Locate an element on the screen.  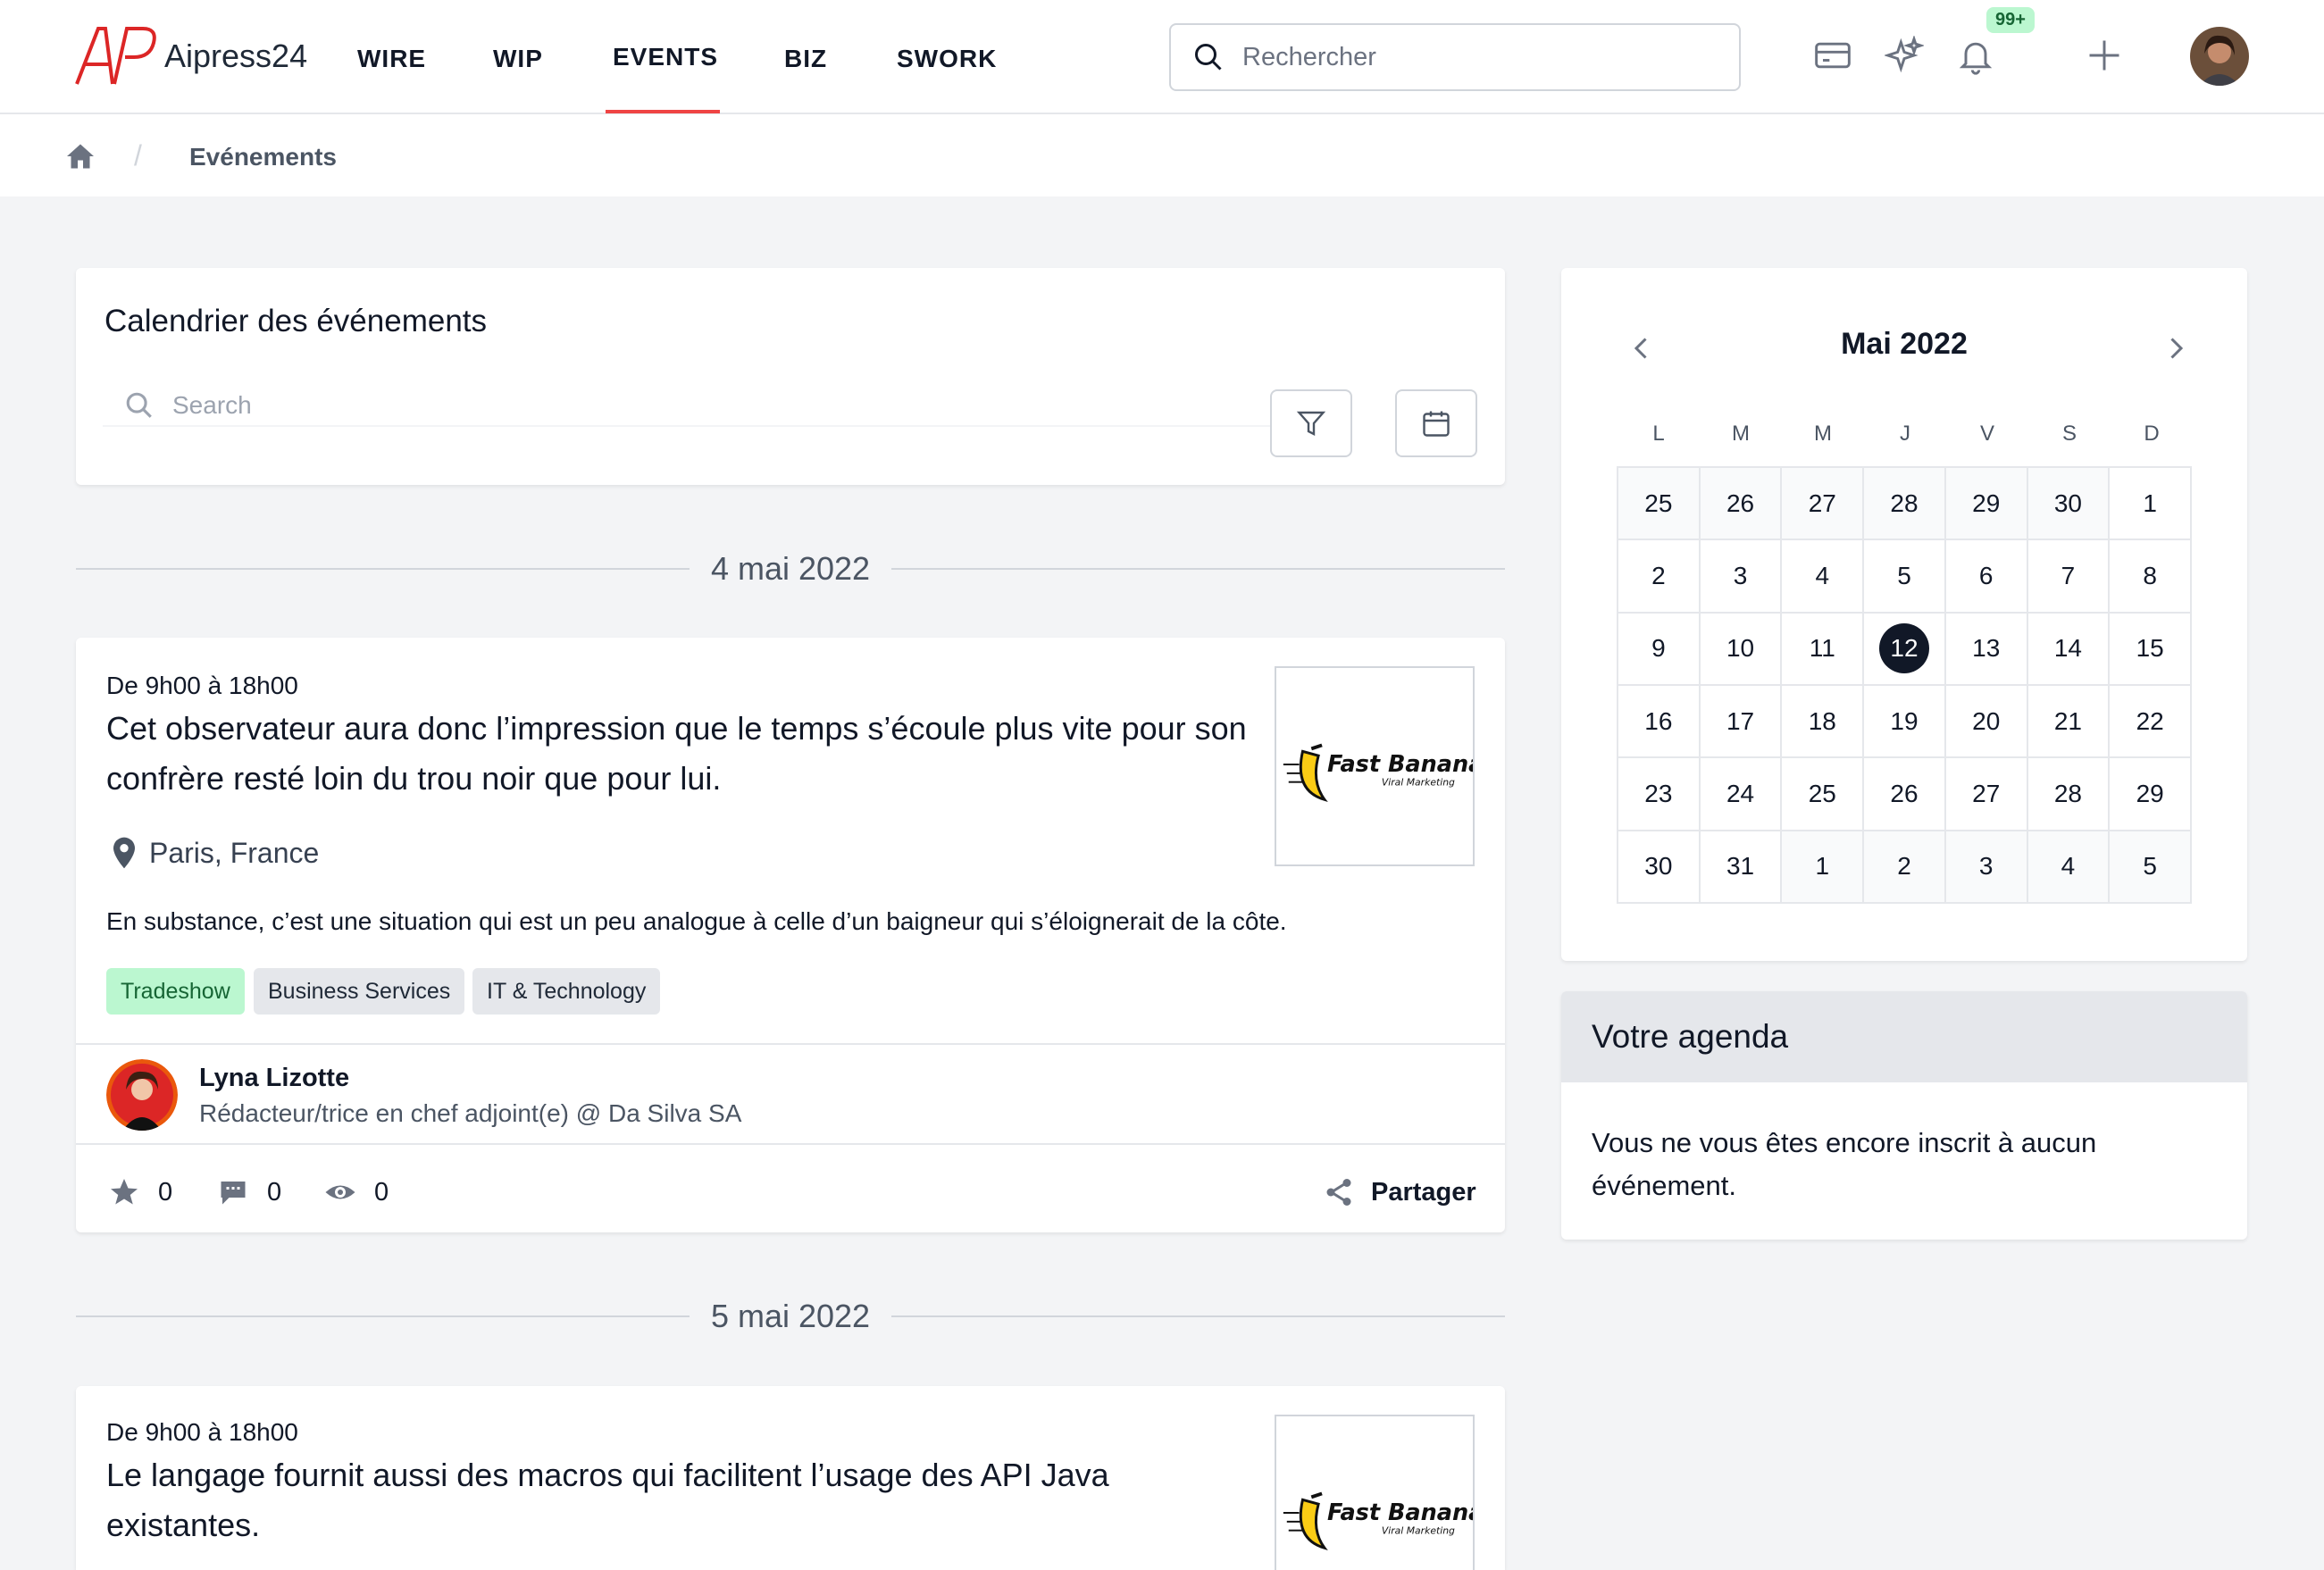
share-label: Partager is located at coordinates (1423, 1192).